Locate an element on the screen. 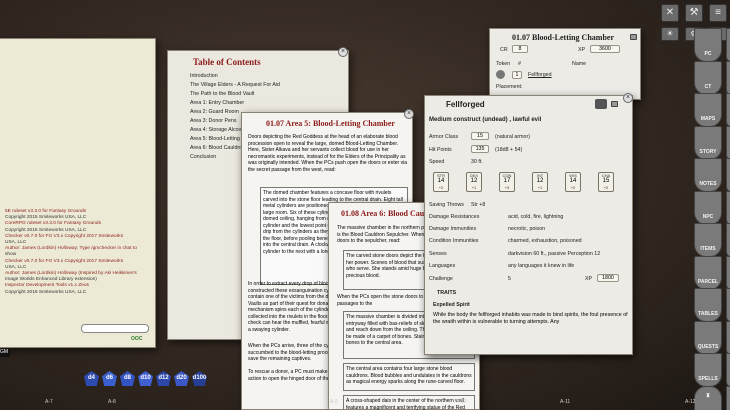 This screenshot has width=730, height=410. sidebar-tables: TABLES is located at coordinates (708, 305).